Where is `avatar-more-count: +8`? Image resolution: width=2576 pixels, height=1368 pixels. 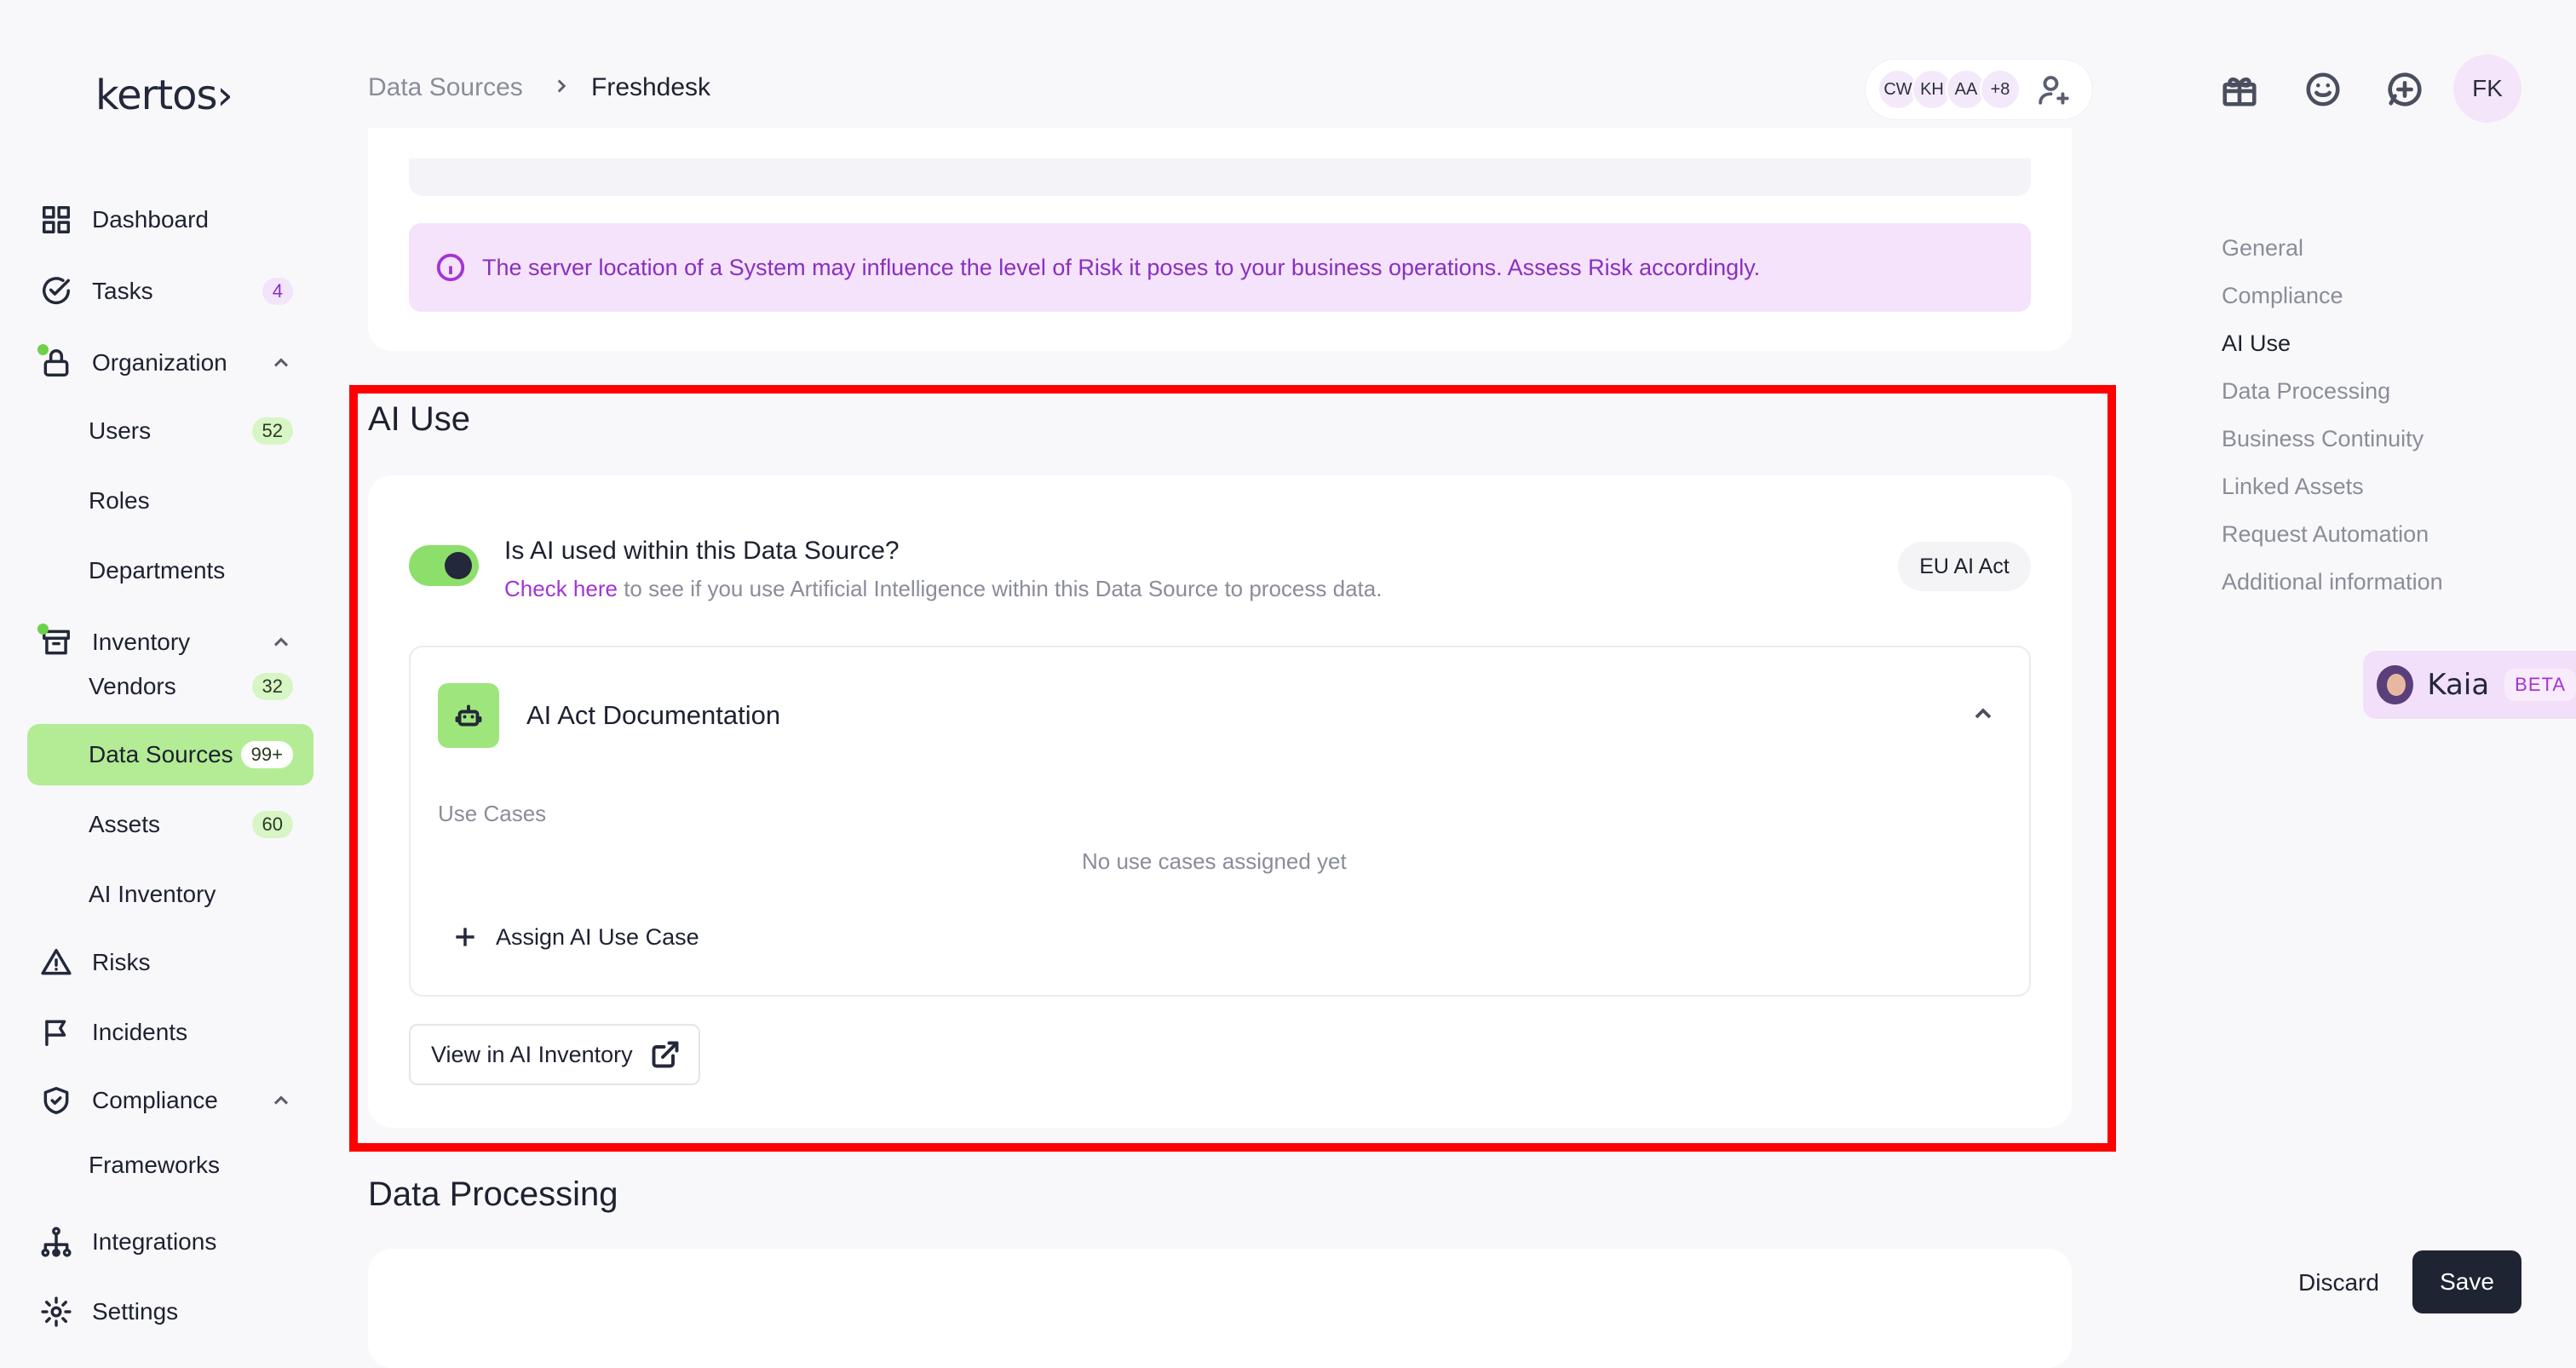 avatar-more-count: +8 is located at coordinates (2001, 89).